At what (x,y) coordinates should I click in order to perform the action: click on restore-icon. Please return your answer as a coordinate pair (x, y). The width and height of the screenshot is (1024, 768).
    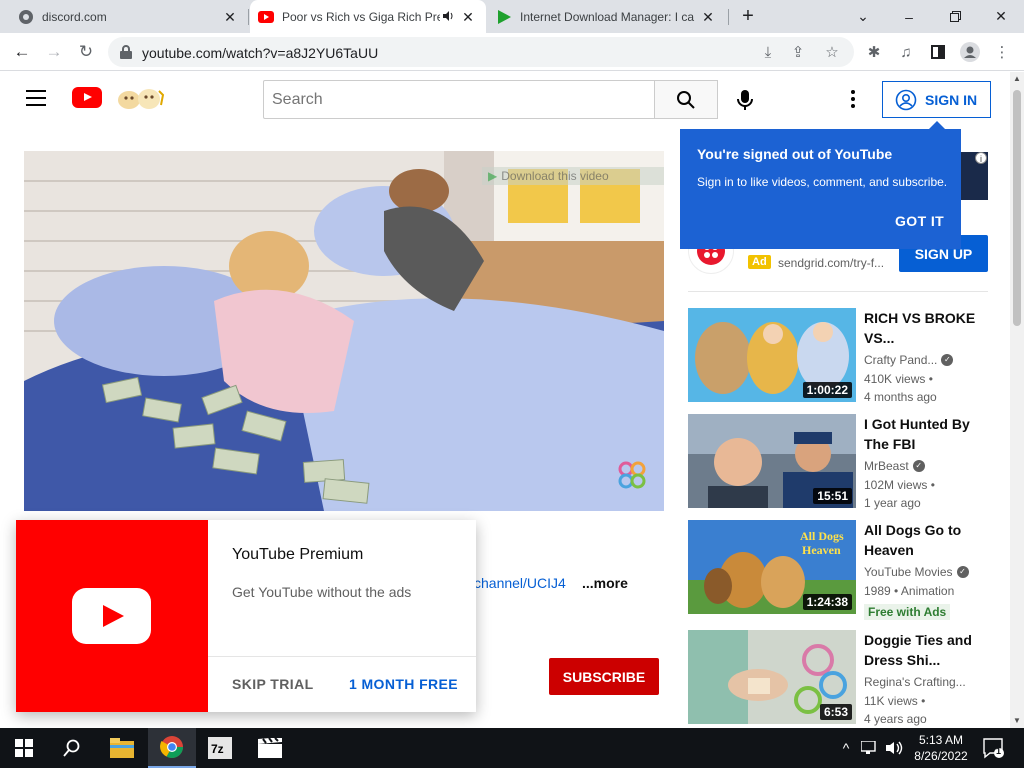
    Looking at the image, I should click on (955, 16).